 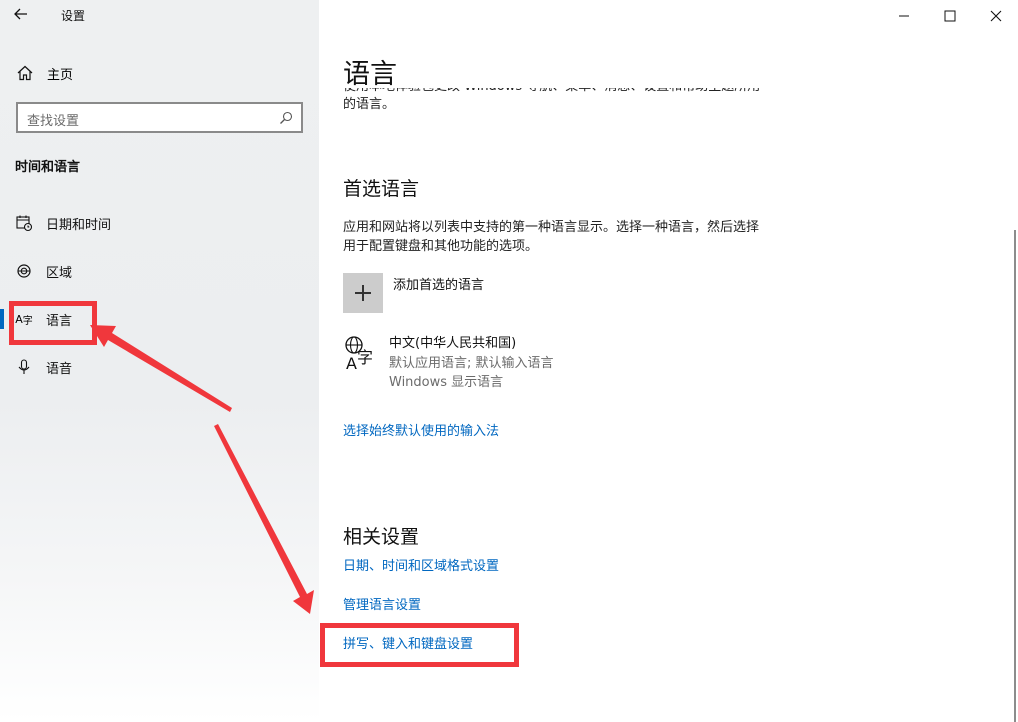 What do you see at coordinates (159, 367) in the screenshot?
I see `sidebar-item-speech: 语音` at bounding box center [159, 367].